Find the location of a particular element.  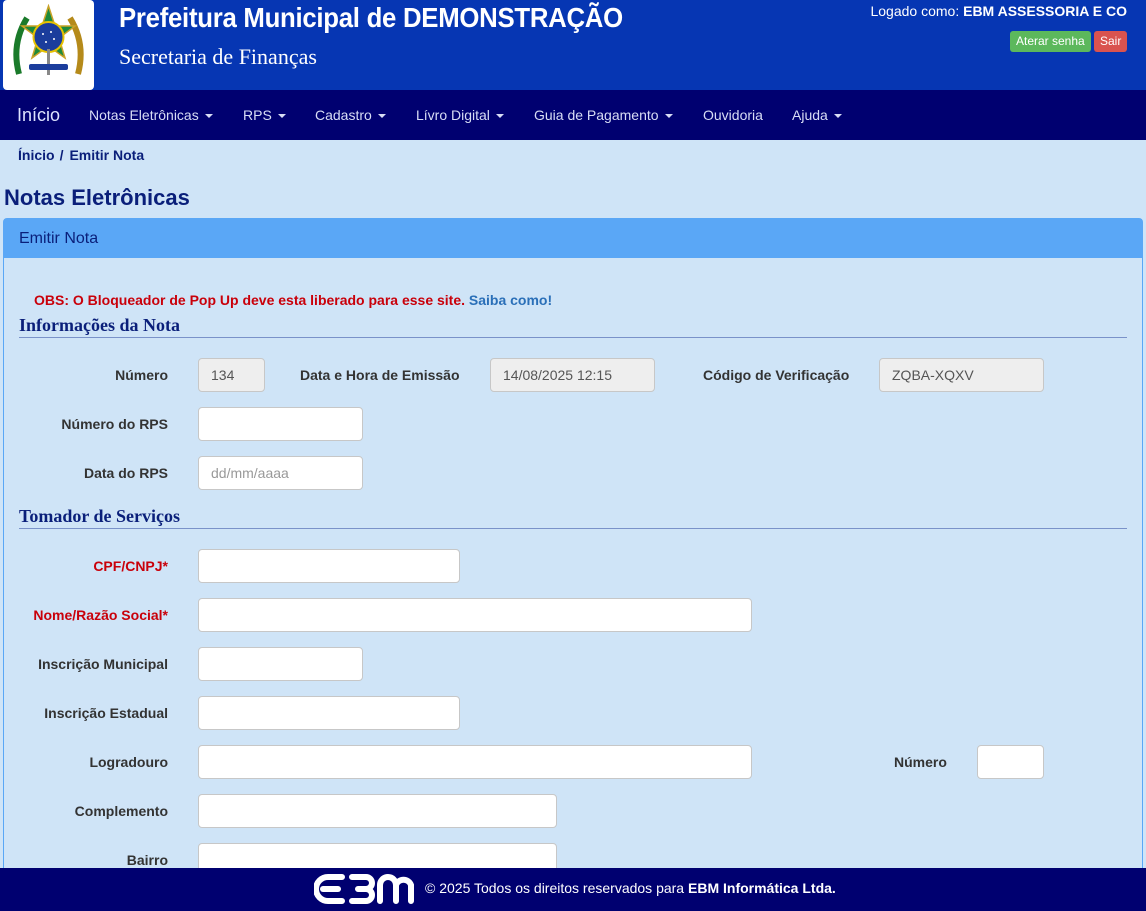

section-informacoes-nota: Informações da Nota is located at coordinates (573, 326).